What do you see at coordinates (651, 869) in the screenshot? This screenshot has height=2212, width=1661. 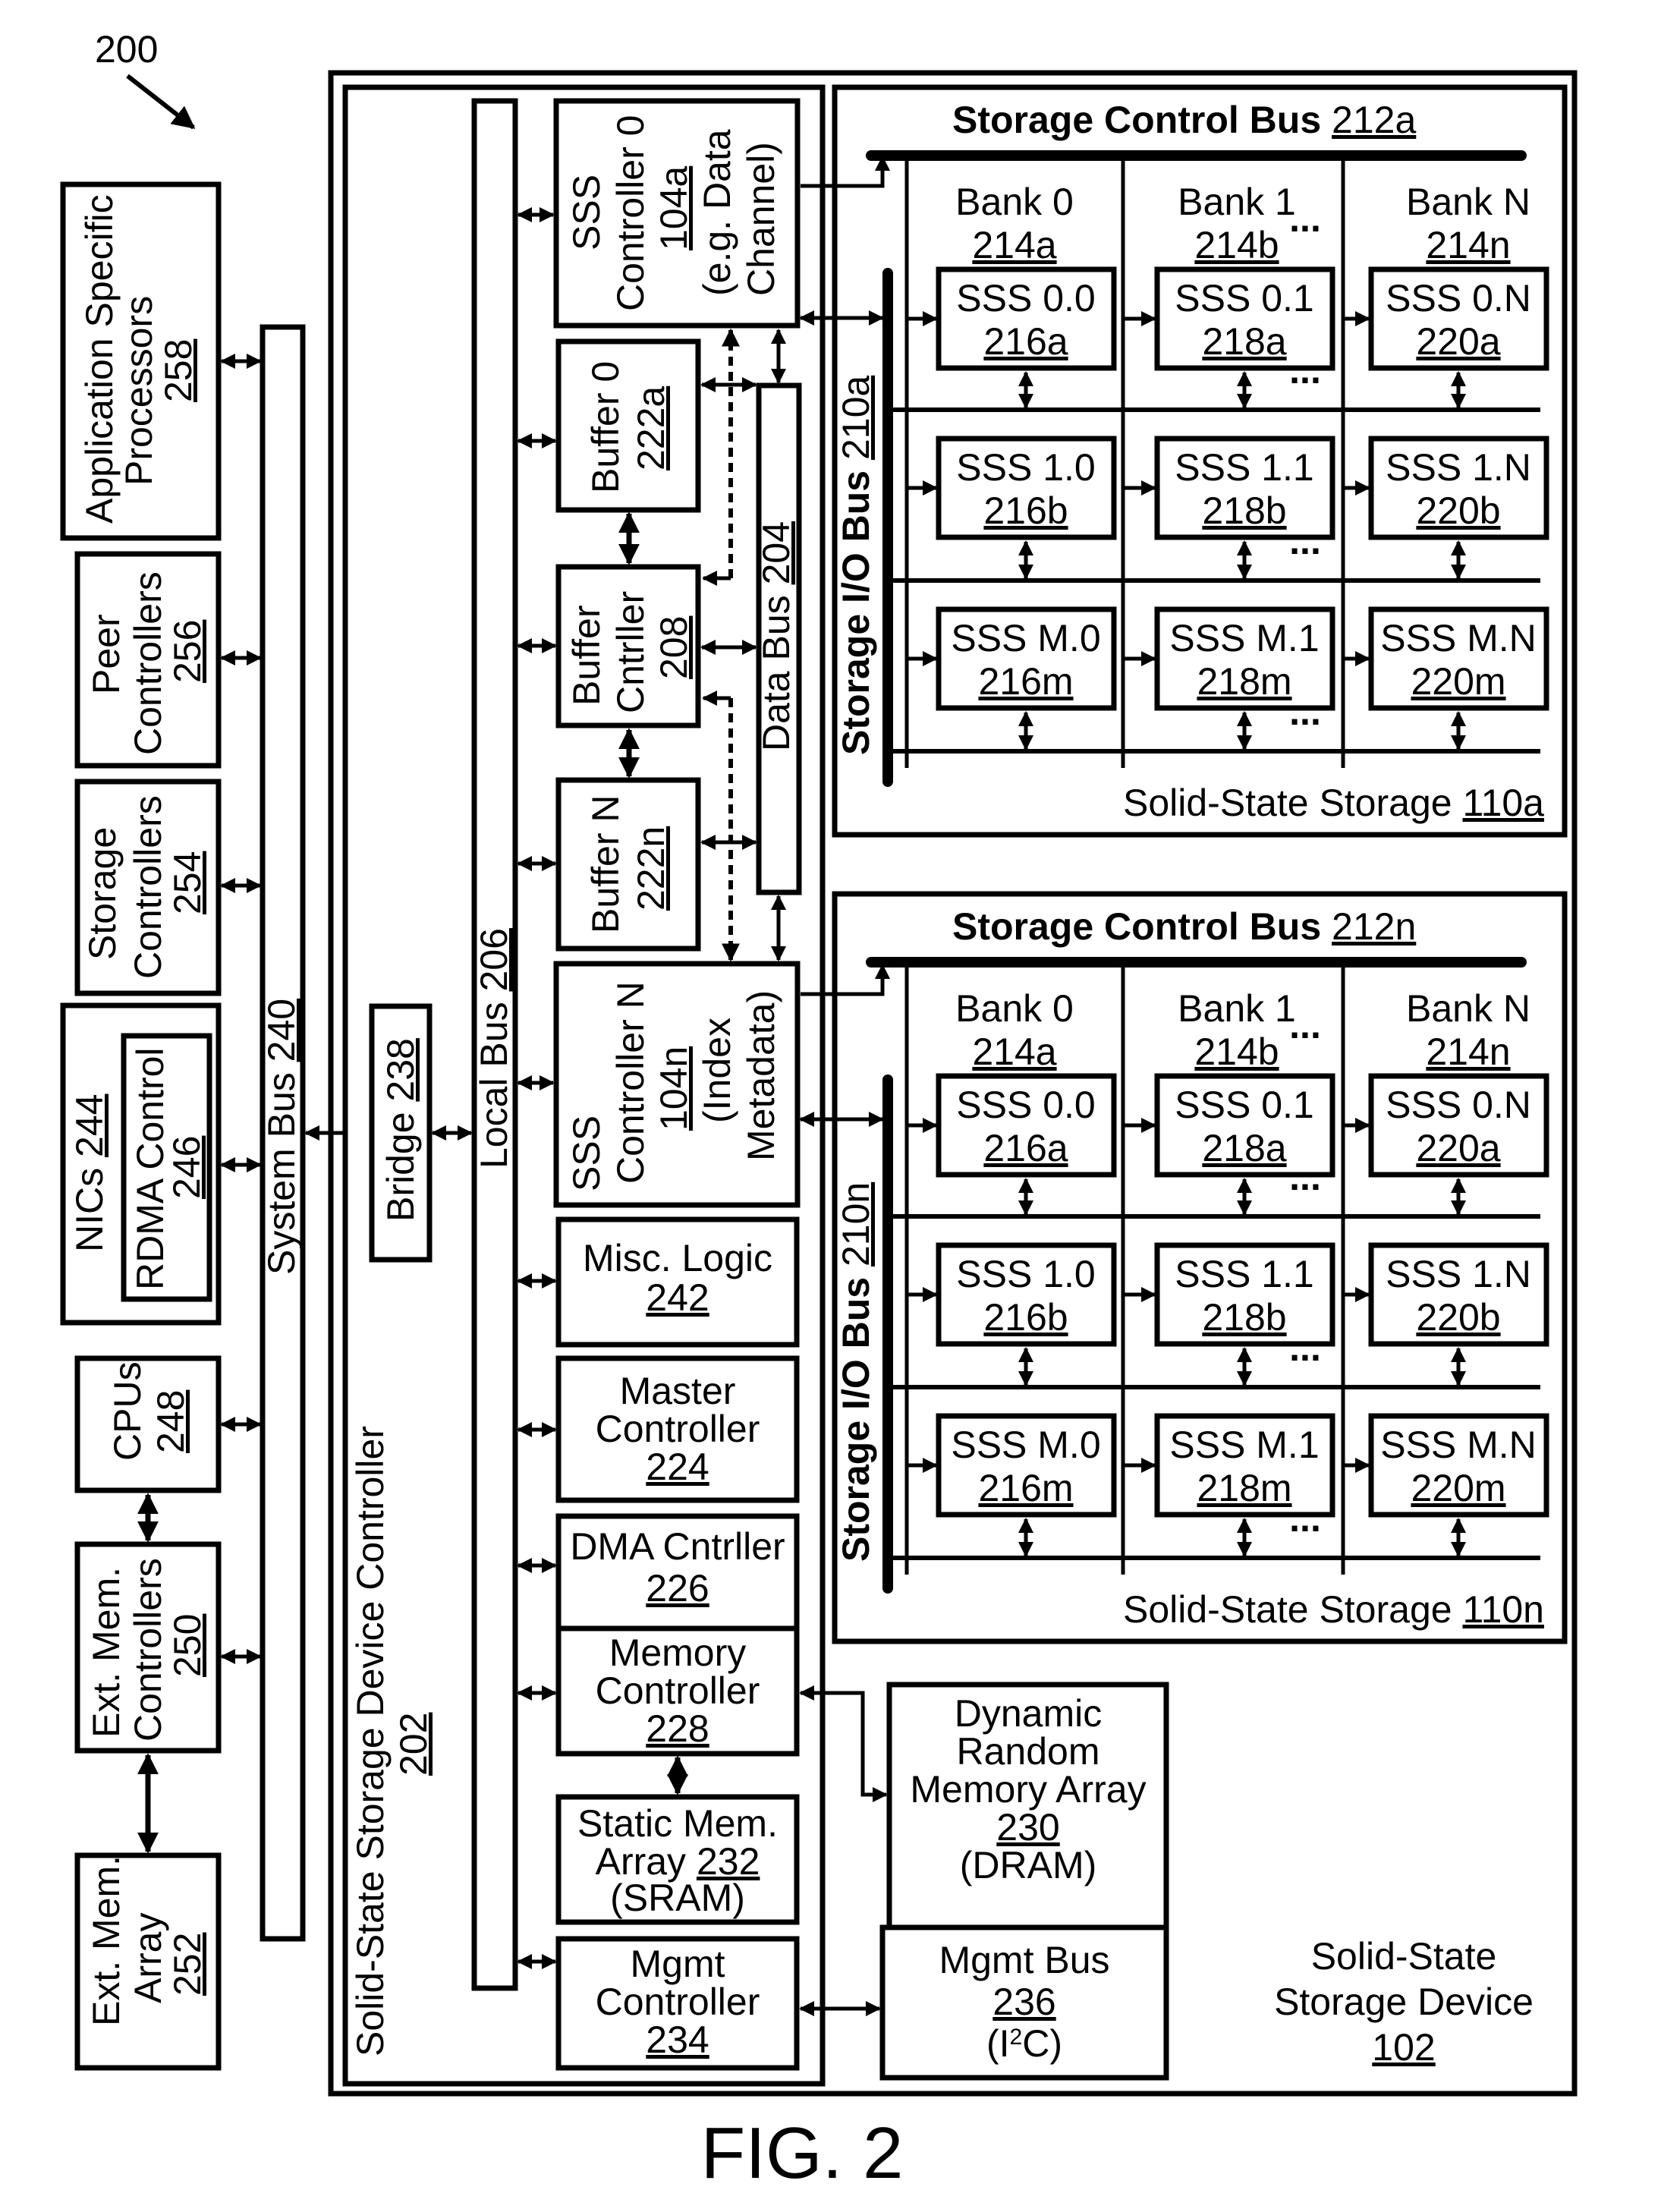 I see `buffer-n-ref: 222n` at bounding box center [651, 869].